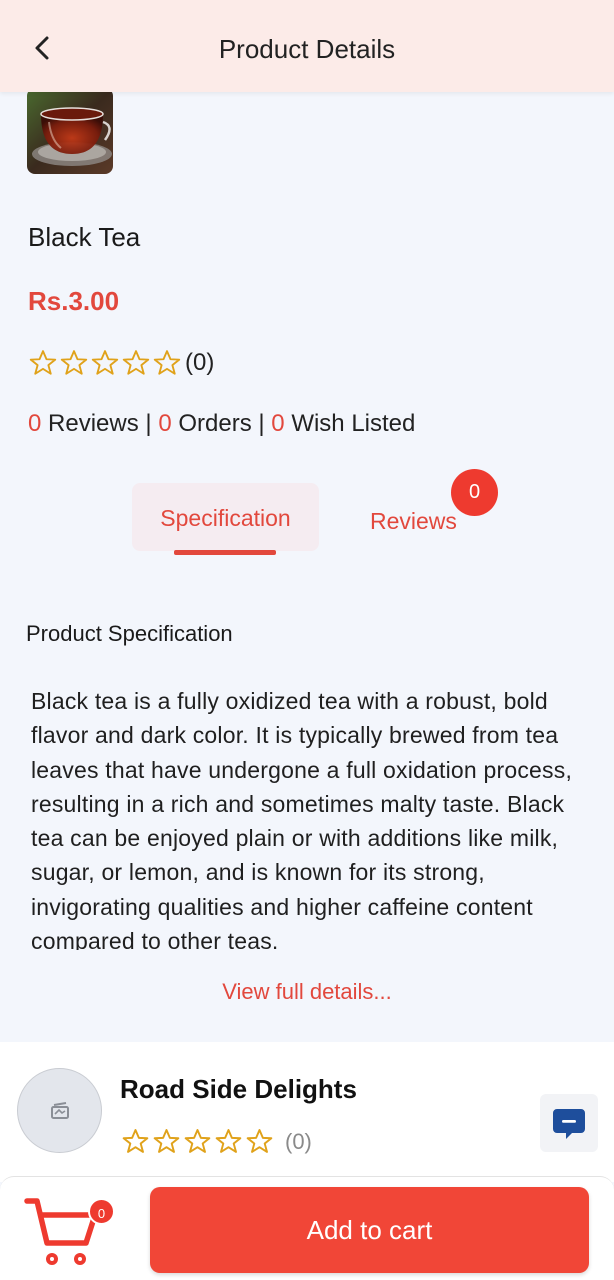 The height and width of the screenshot is (1280, 614). I want to click on product-stats: 0 Reviews | 0 Orders | 0 Wish Listed, so click(221, 424).